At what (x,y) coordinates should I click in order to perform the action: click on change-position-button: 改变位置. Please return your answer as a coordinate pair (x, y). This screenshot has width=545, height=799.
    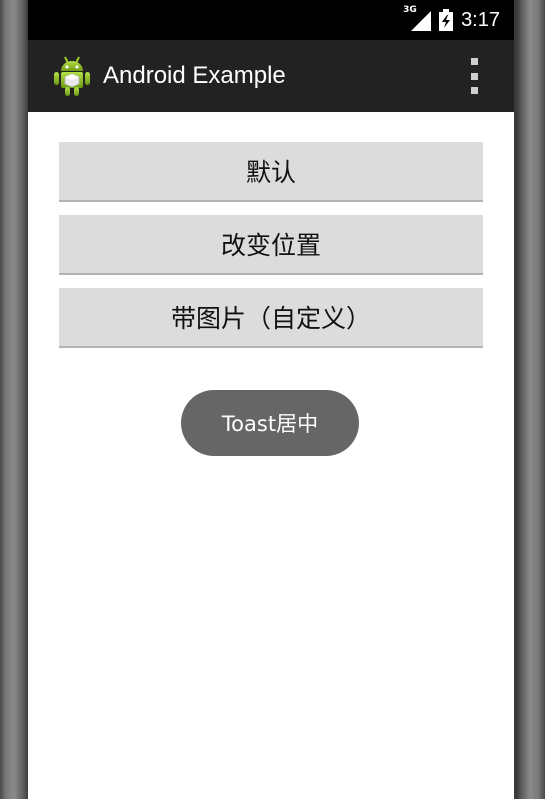
    Looking at the image, I should click on (271, 245).